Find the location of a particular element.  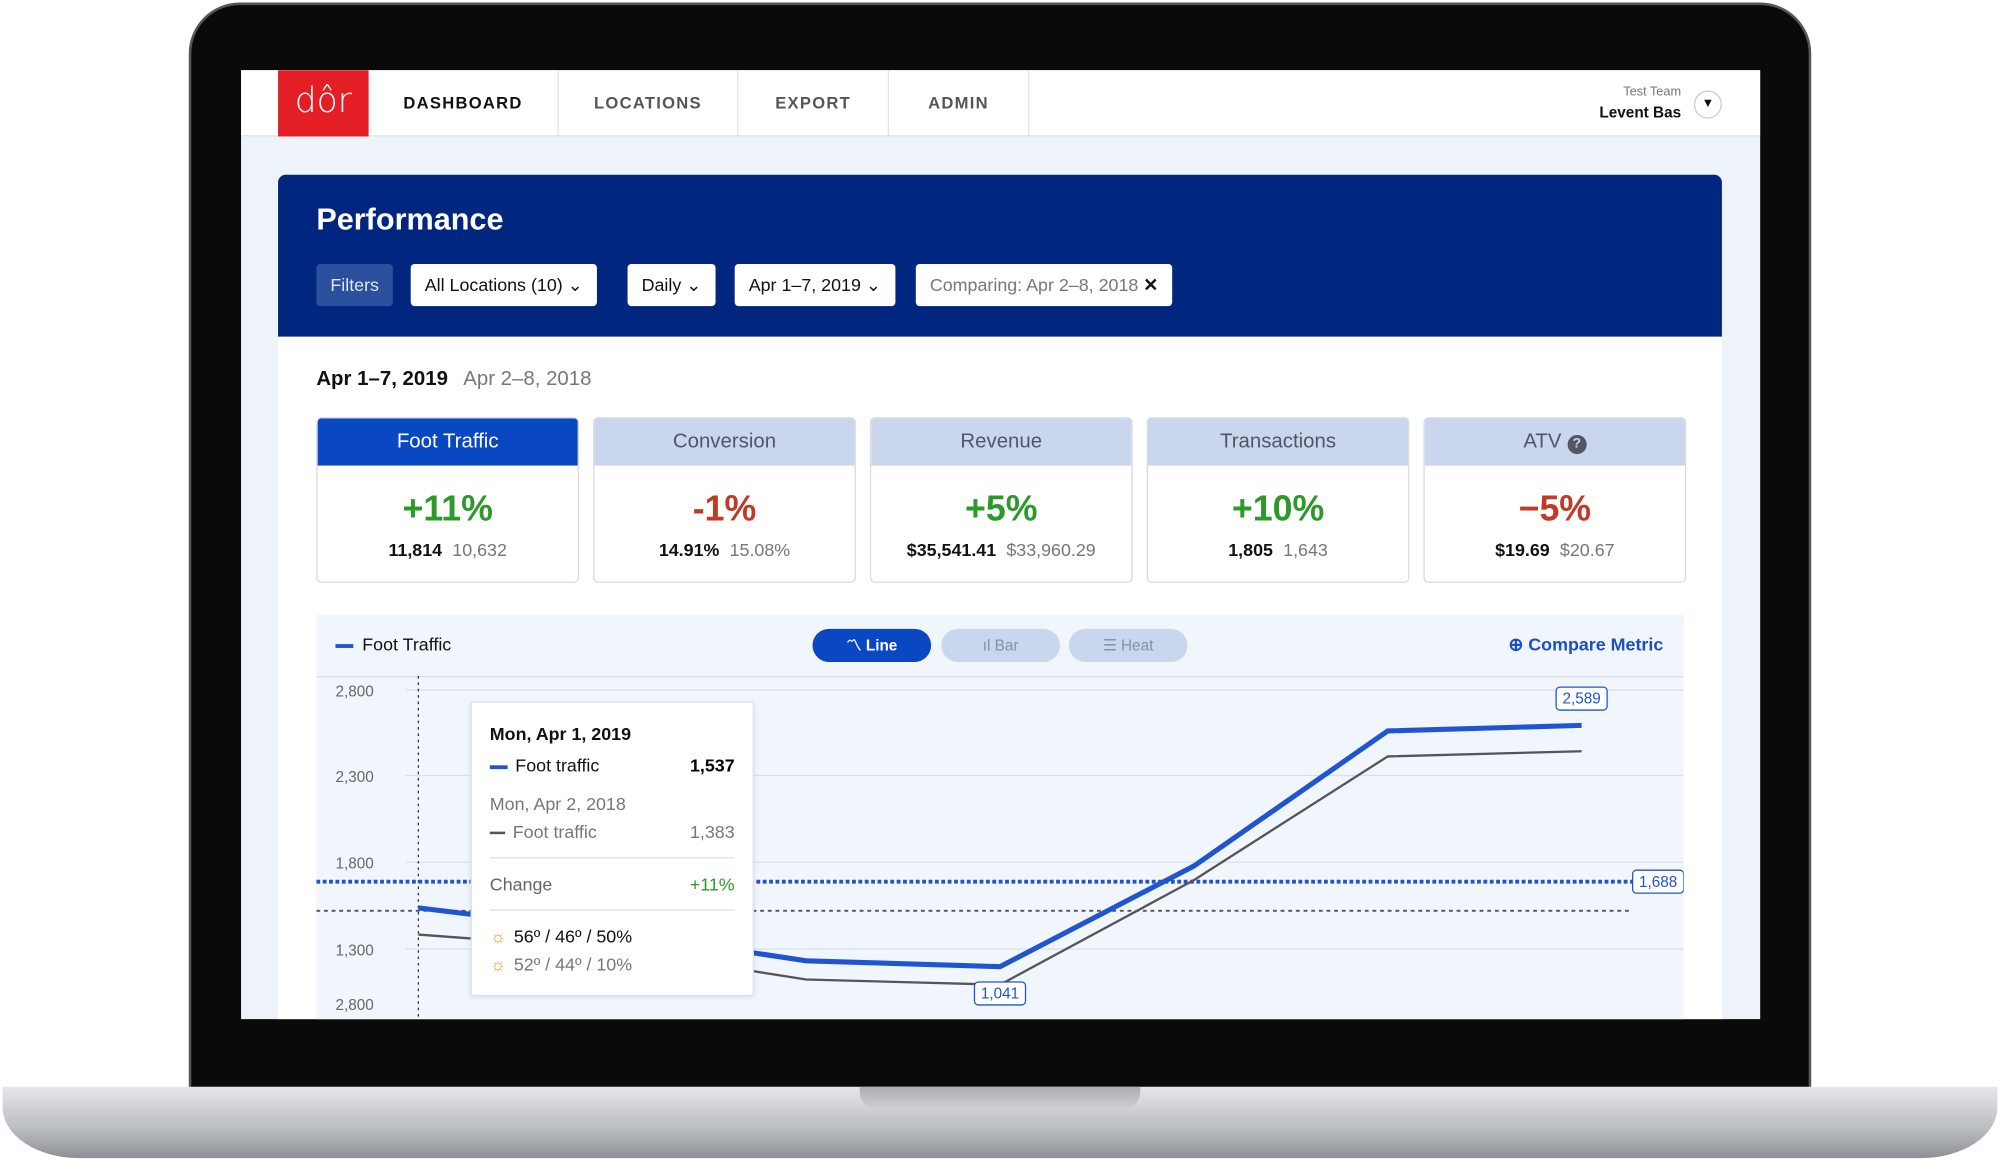

tab-dashboard: DASHBOARD is located at coordinates (464, 103).